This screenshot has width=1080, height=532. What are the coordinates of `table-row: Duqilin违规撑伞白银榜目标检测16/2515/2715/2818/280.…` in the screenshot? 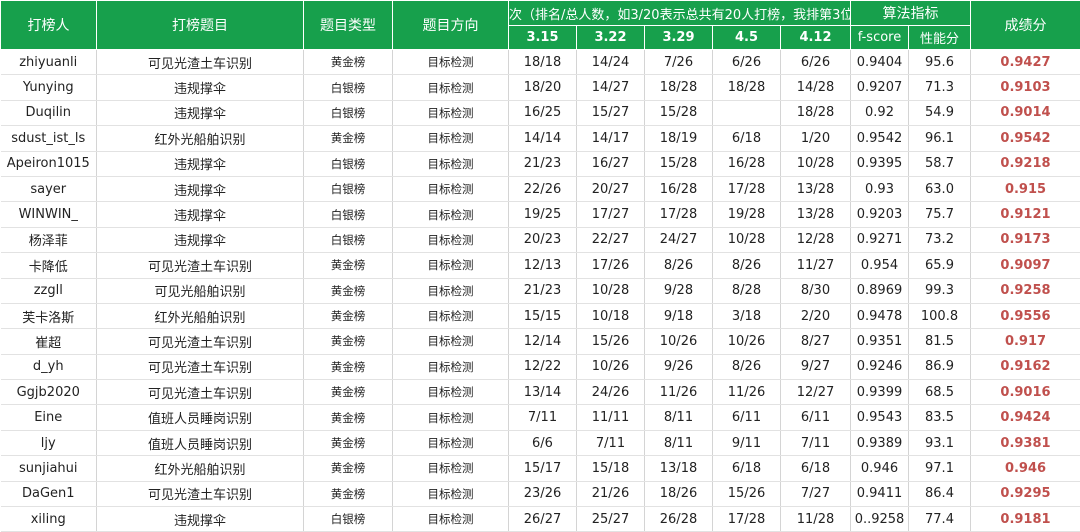 It's located at (540, 112).